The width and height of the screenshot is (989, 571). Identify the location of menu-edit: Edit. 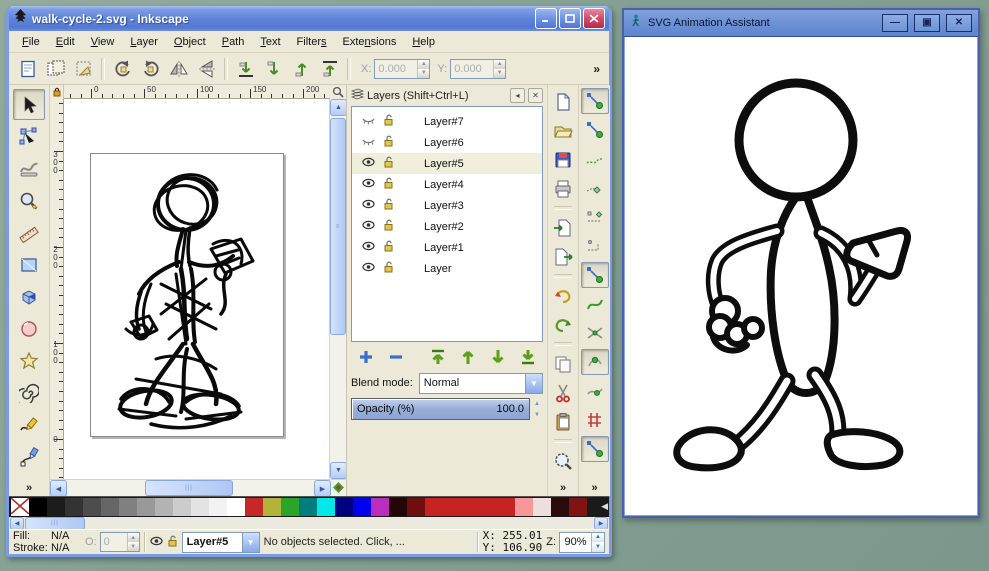
(65, 42).